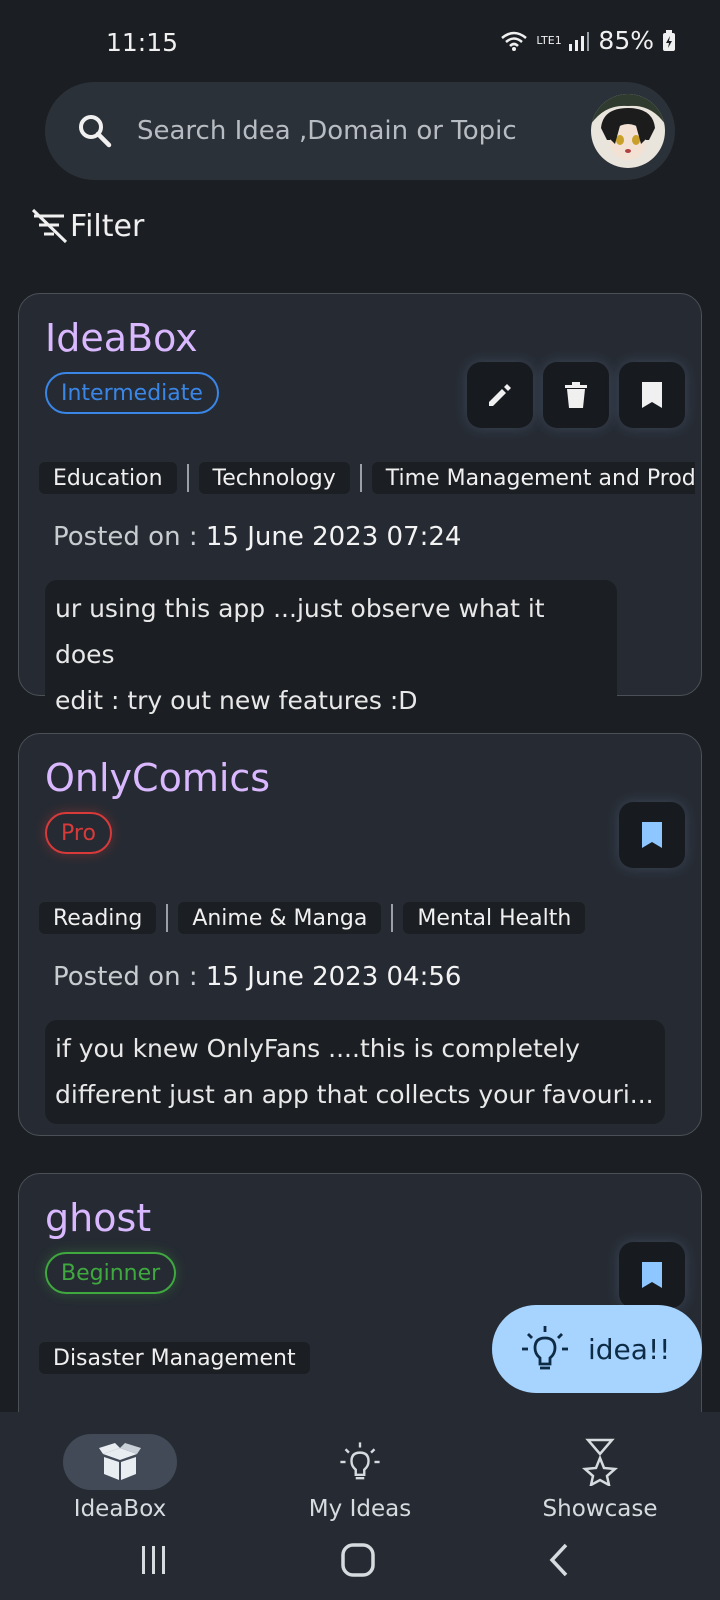  I want to click on filter-off-icon, so click(49, 226).